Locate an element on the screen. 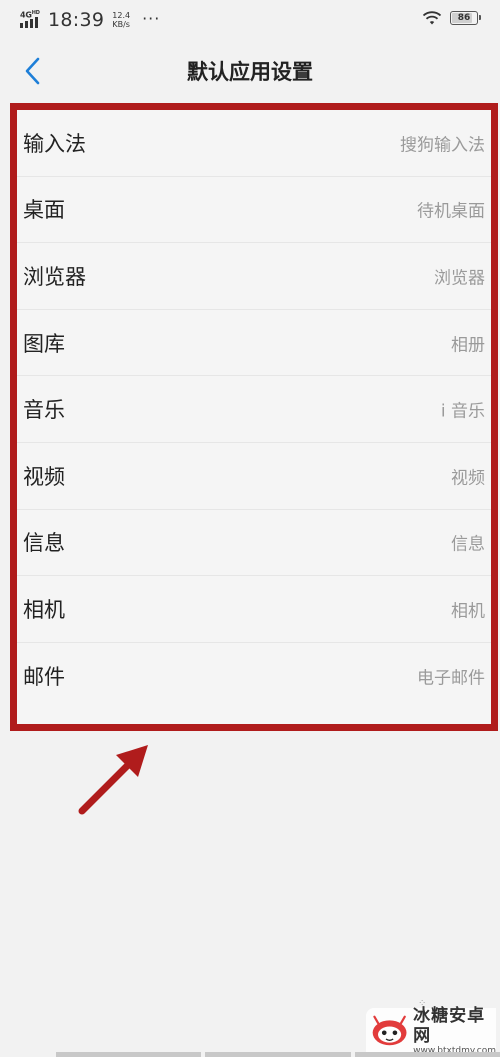 This screenshot has width=500, height=1057. more-notifications-icon: ··· is located at coordinates (151, 18).